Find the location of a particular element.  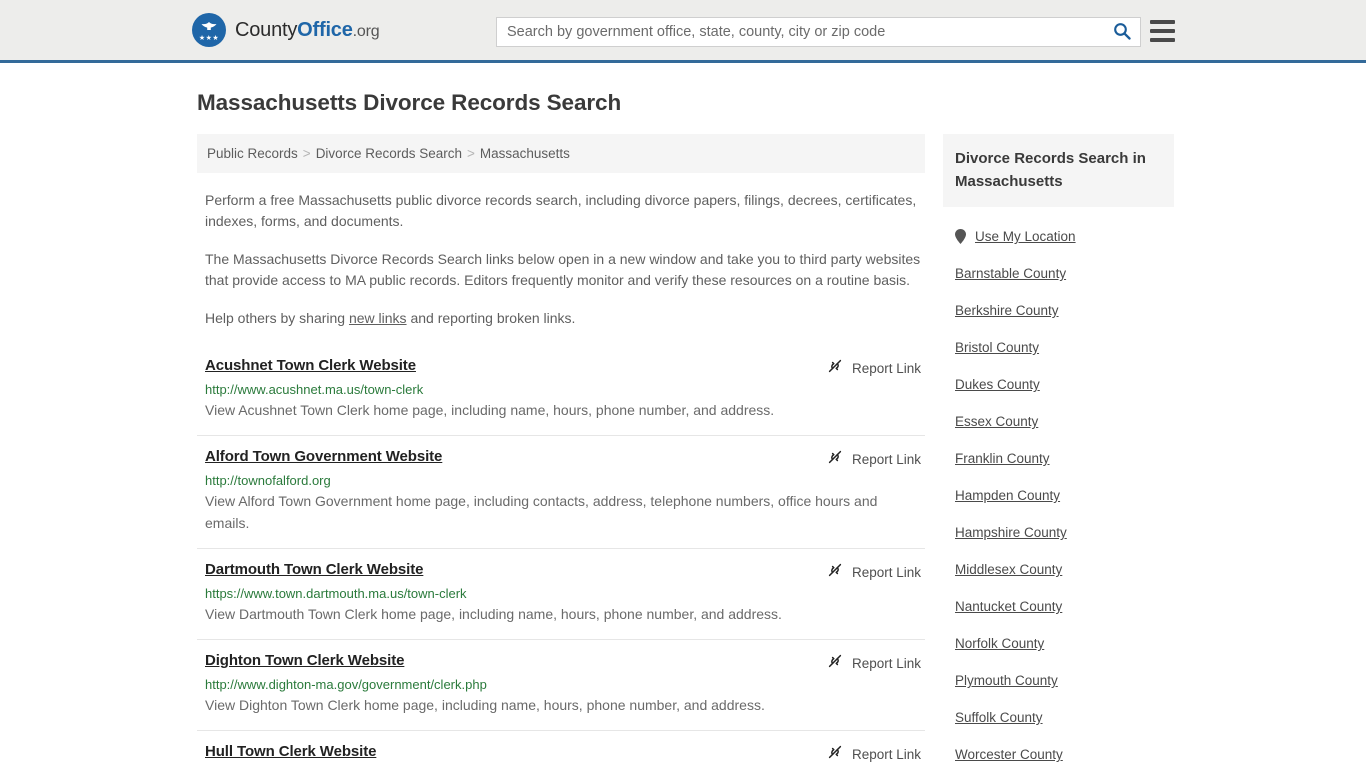

breadcrumb-item-divorce-records-search: Divorce Records Search is located at coordinates (389, 153).